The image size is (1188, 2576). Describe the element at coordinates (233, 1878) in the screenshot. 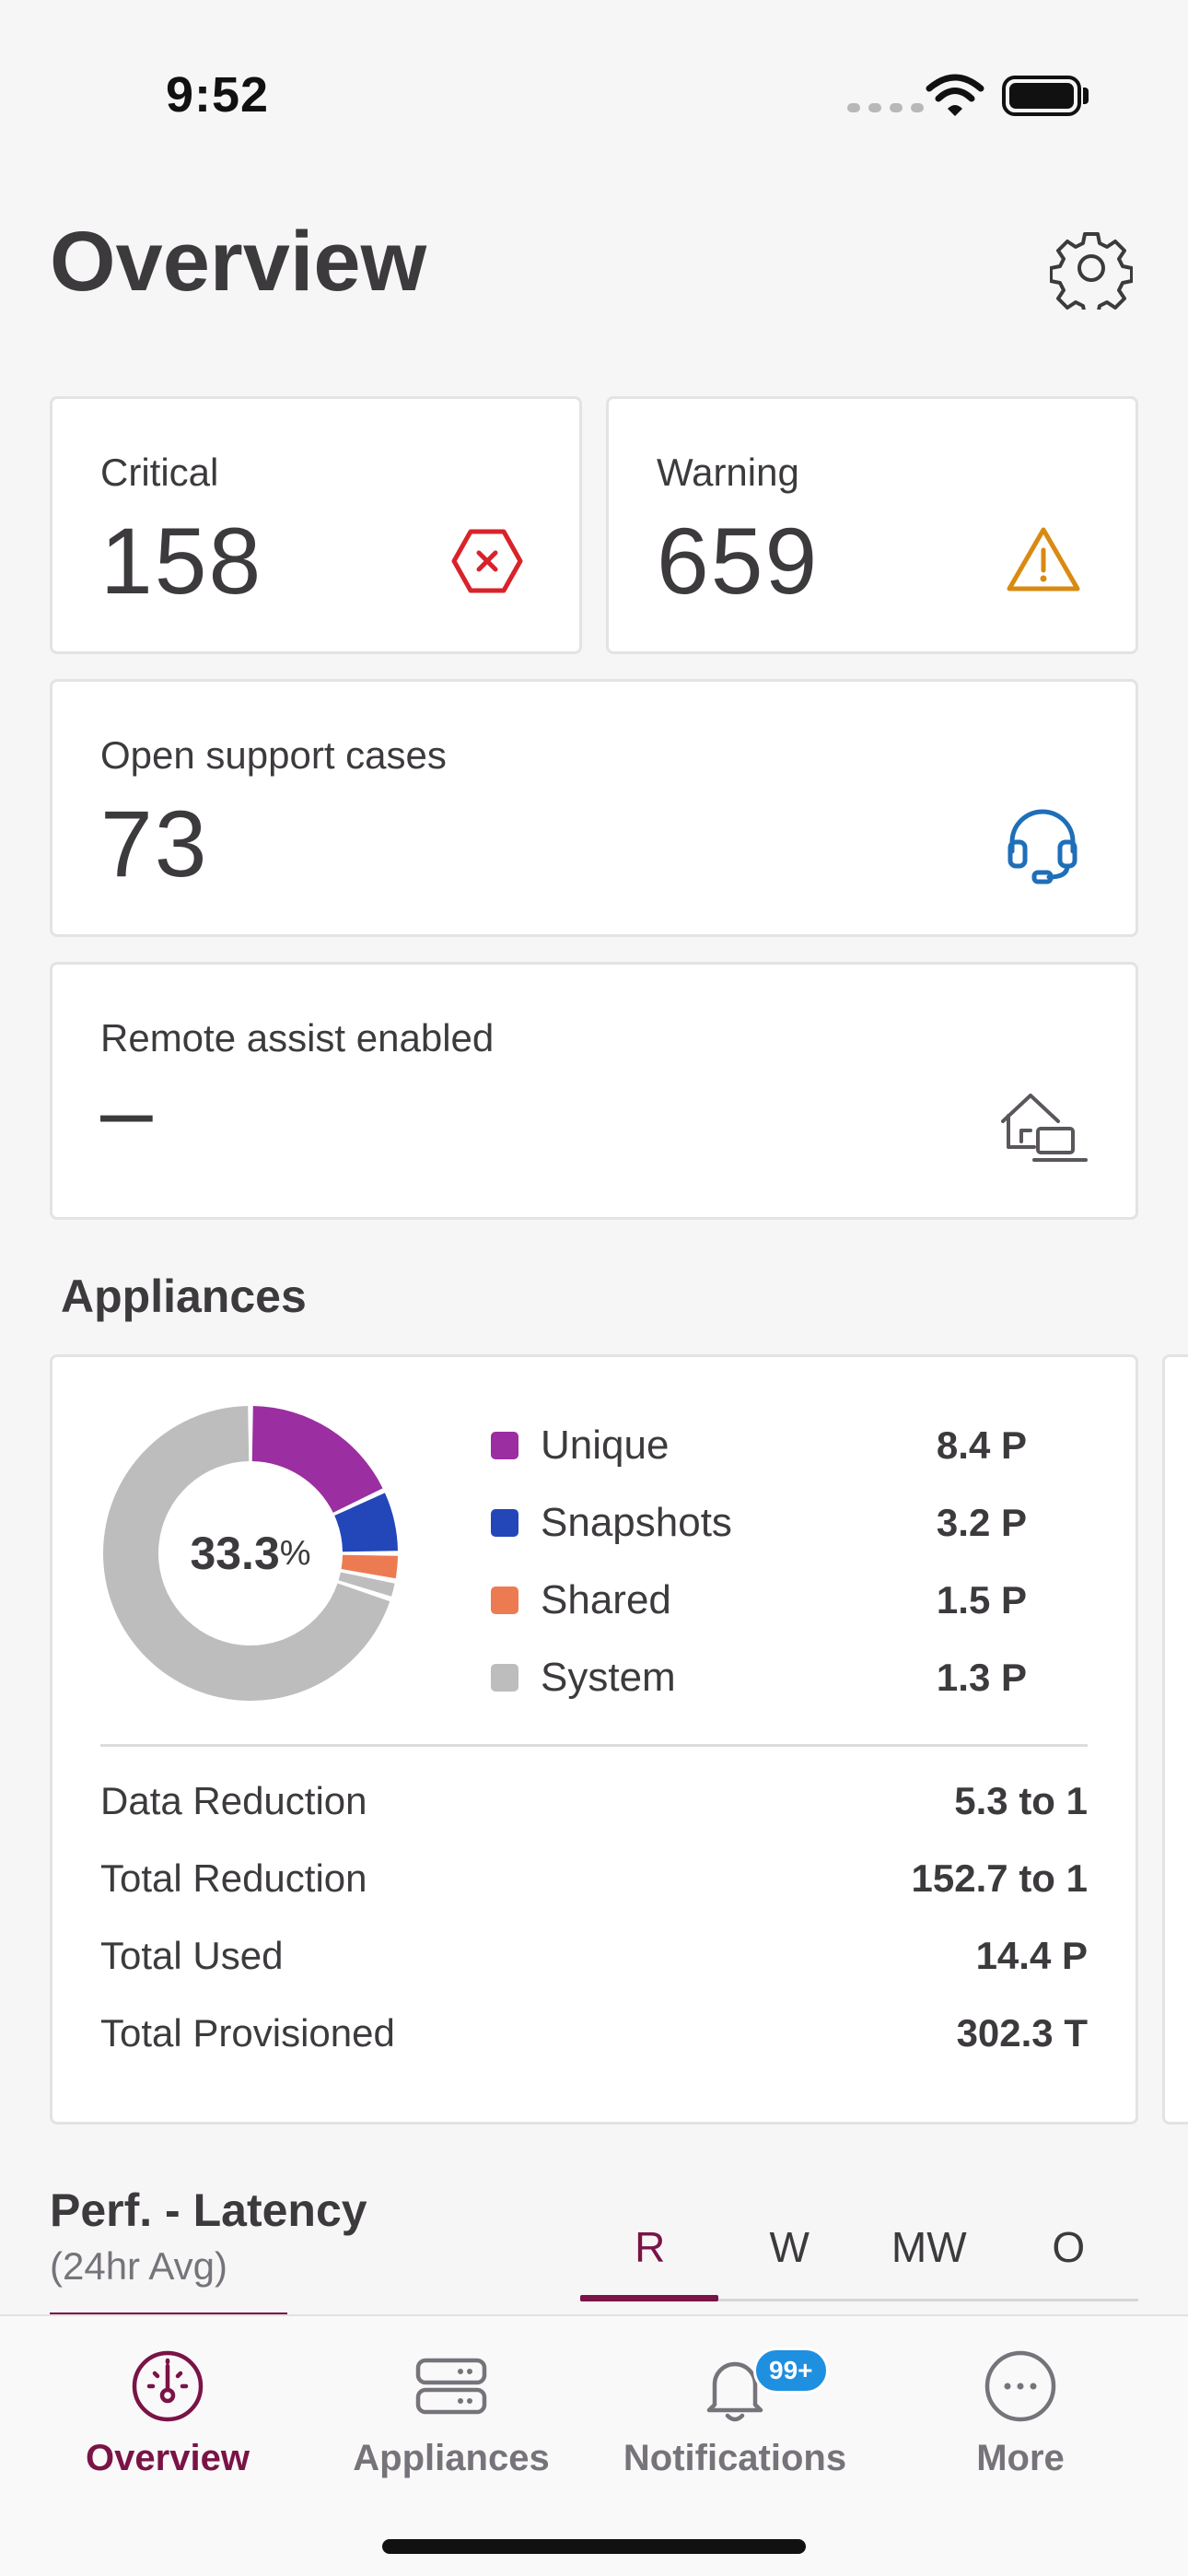

I see `stat-label: Total Reduction` at that location.